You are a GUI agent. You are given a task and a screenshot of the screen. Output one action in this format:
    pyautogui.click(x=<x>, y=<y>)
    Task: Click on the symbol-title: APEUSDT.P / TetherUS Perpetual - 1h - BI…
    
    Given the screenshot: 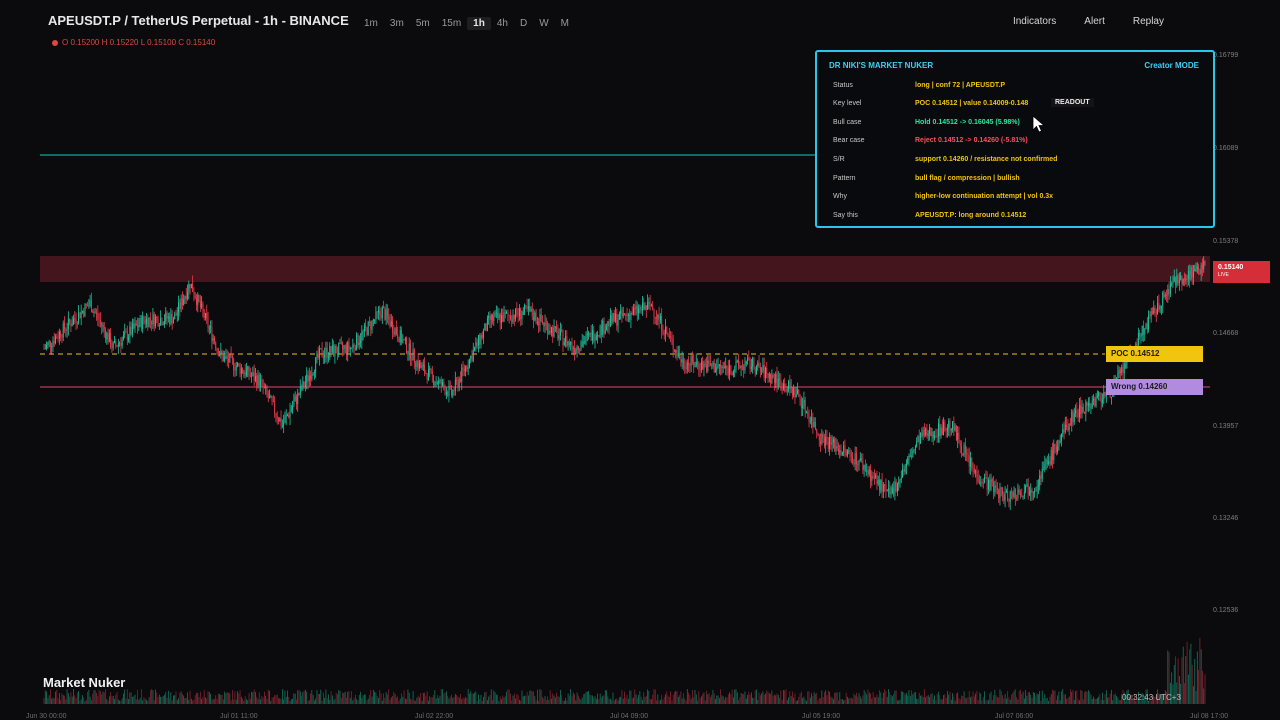 What is the action you would take?
    pyautogui.click(x=198, y=20)
    